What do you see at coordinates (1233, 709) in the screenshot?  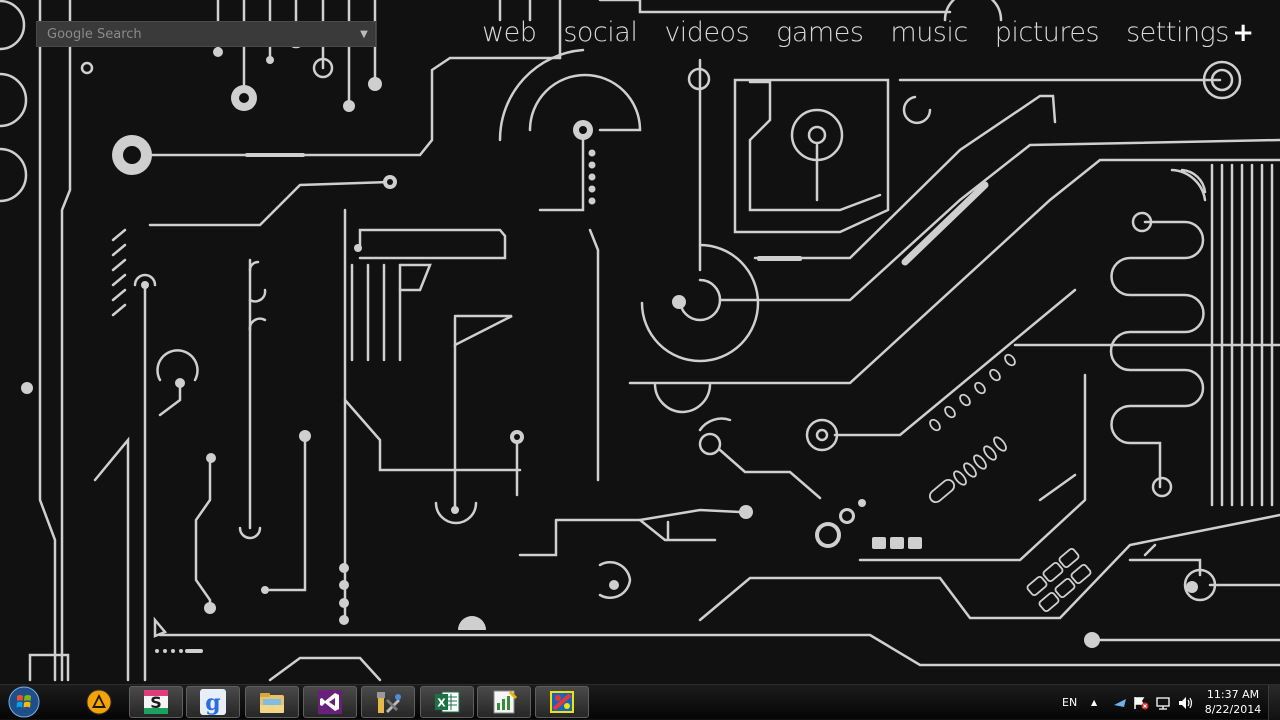 I see `clock-date: 8/22/2014` at bounding box center [1233, 709].